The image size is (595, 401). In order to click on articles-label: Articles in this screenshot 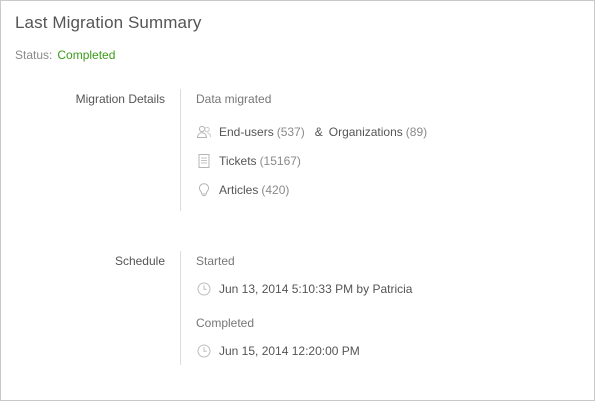, I will do `click(239, 190)`.